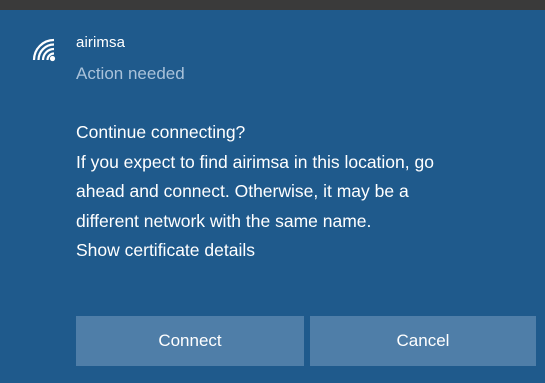  I want to click on message-title: Continue connecting?, so click(161, 132).